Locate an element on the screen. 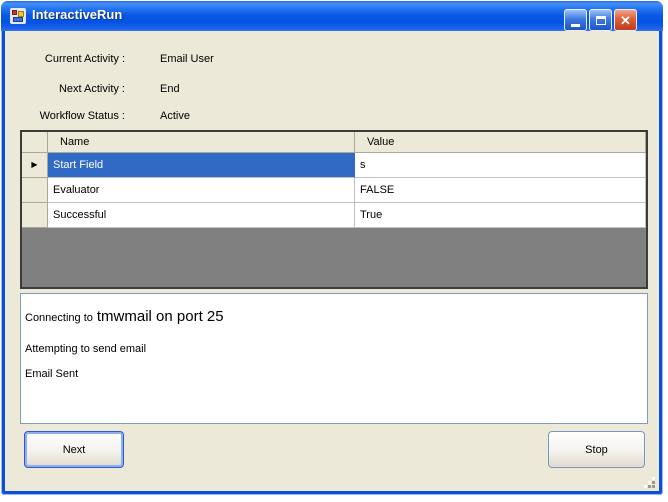 This screenshot has height=502, width=668. table-row: ▶ Start Field s is located at coordinates (334, 165).